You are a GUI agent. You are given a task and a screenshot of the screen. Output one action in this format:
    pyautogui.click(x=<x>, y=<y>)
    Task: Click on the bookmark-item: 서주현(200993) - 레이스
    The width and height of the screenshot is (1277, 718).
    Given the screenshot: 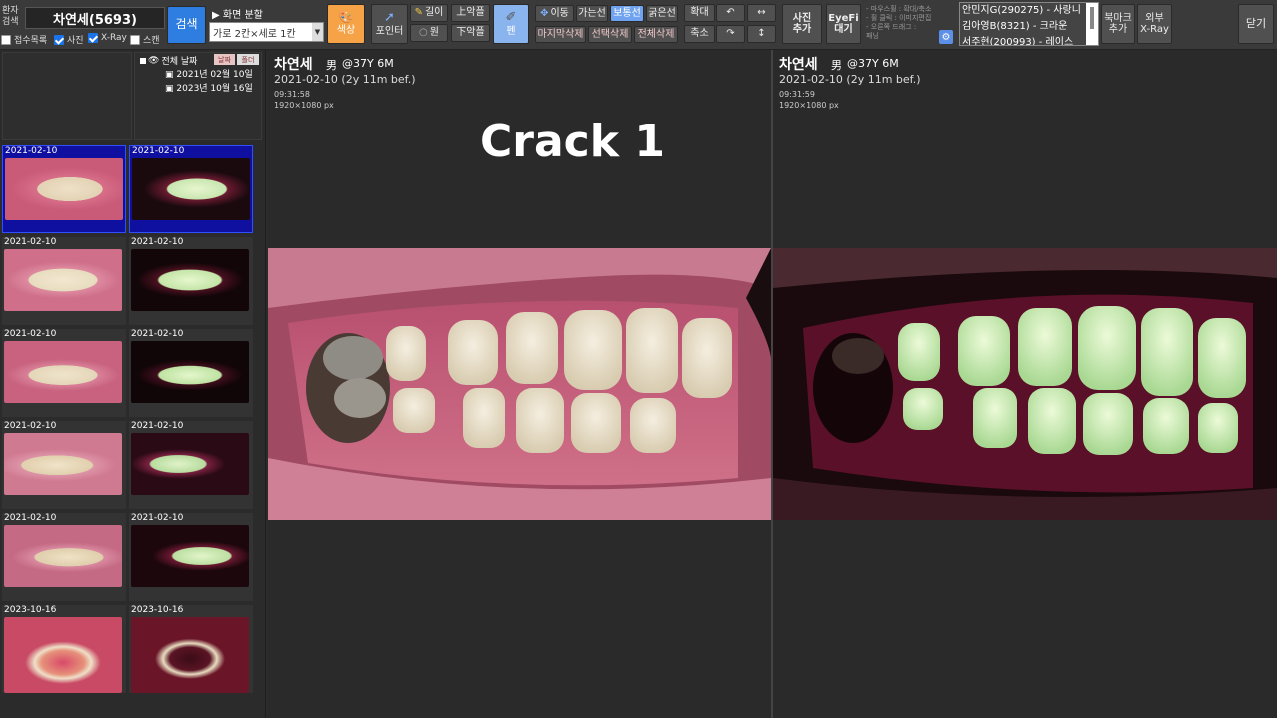 What is the action you would take?
    pyautogui.click(x=1023, y=40)
    